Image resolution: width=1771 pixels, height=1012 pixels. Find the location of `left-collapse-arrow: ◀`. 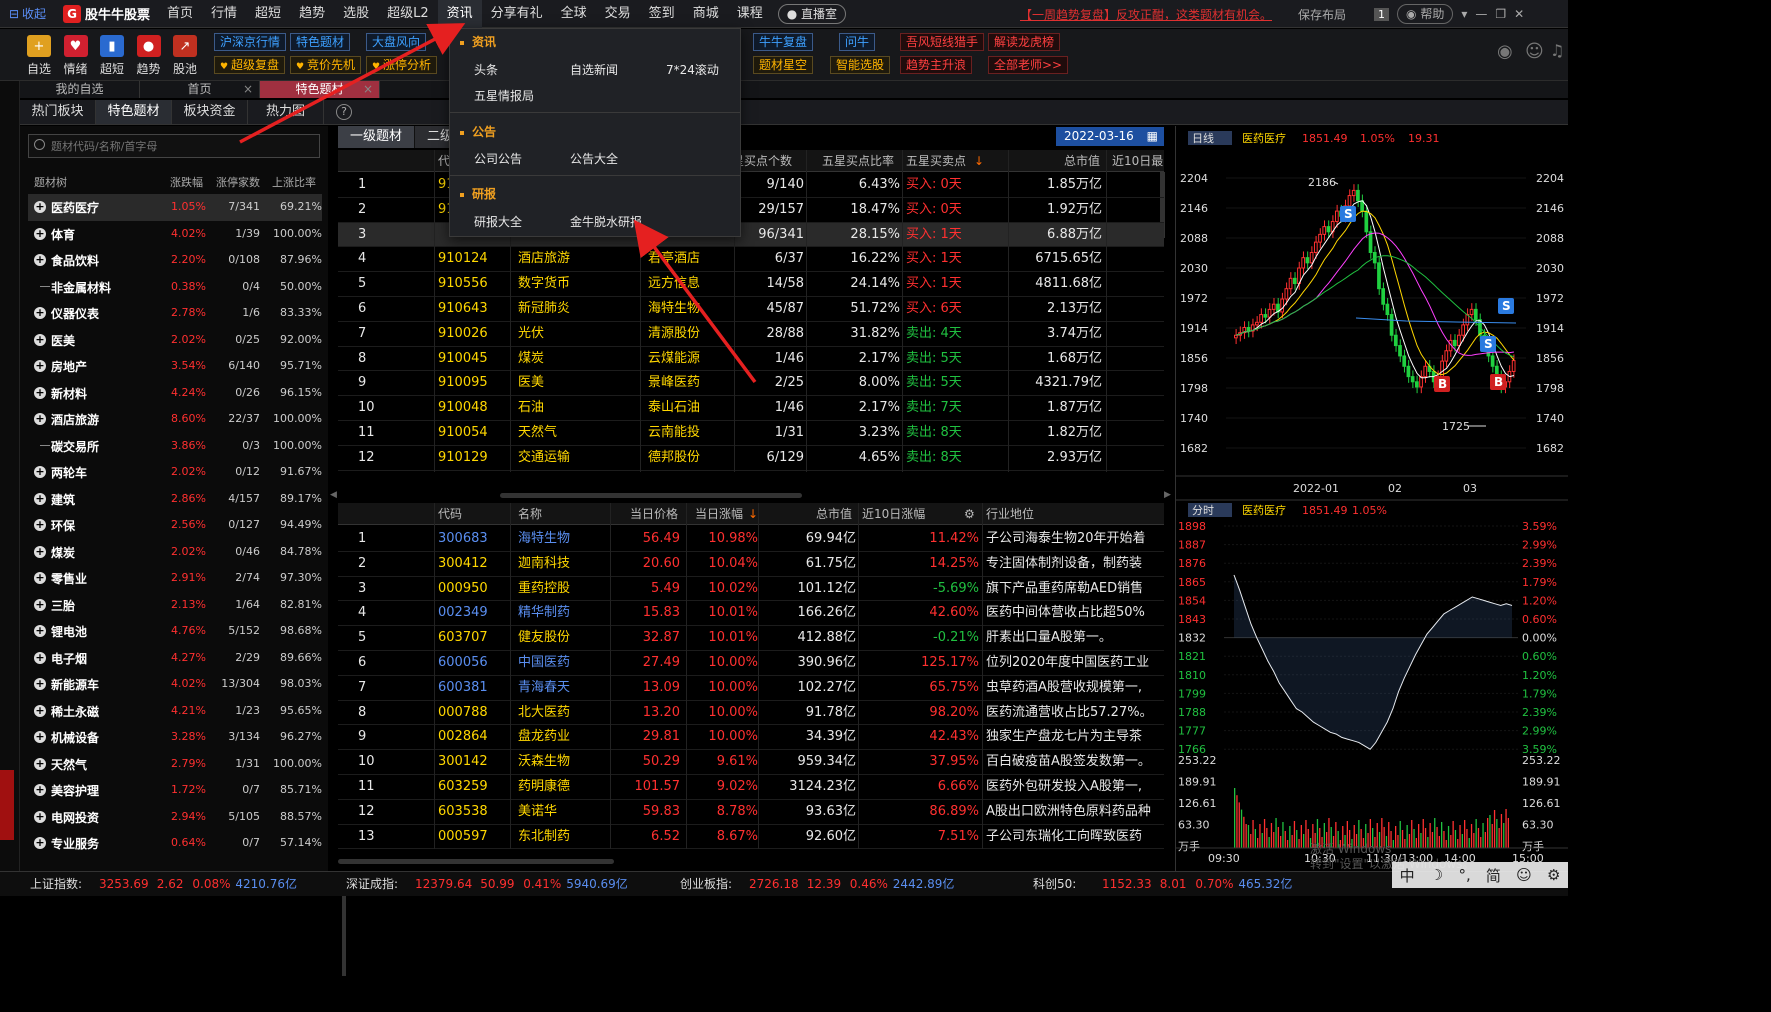

left-collapse-arrow: ◀ is located at coordinates (333, 495).